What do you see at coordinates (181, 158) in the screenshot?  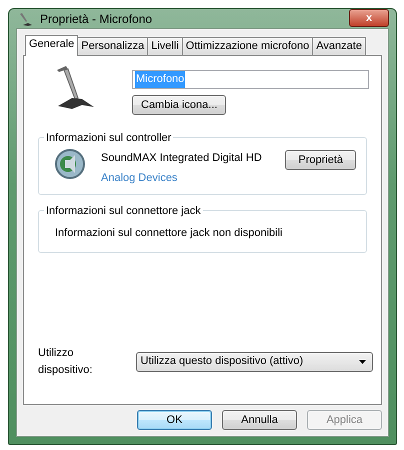 I see `controller-name: SoundMAX Integrated Digital HD` at bounding box center [181, 158].